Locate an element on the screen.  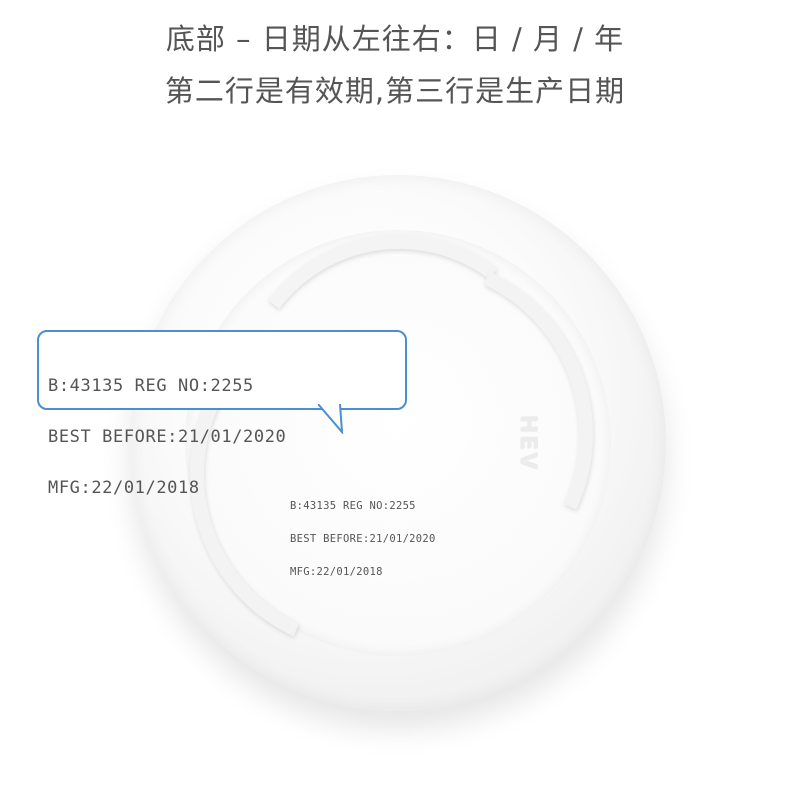
caption-date-format: 底部 – 日期从左往右：日 / 月 / 年 is located at coordinates (395, 39).